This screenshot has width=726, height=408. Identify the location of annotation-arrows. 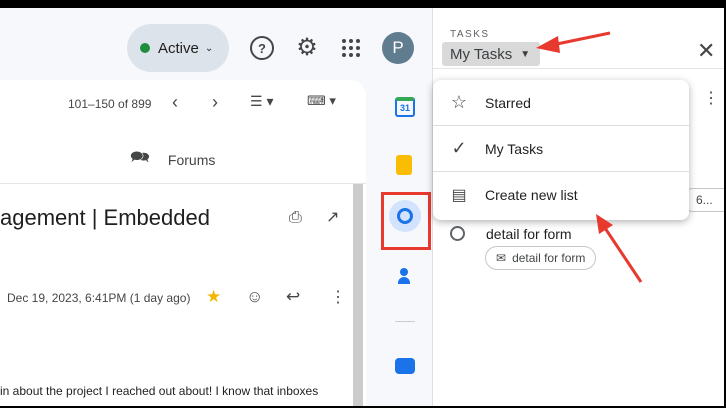
(589, 157).